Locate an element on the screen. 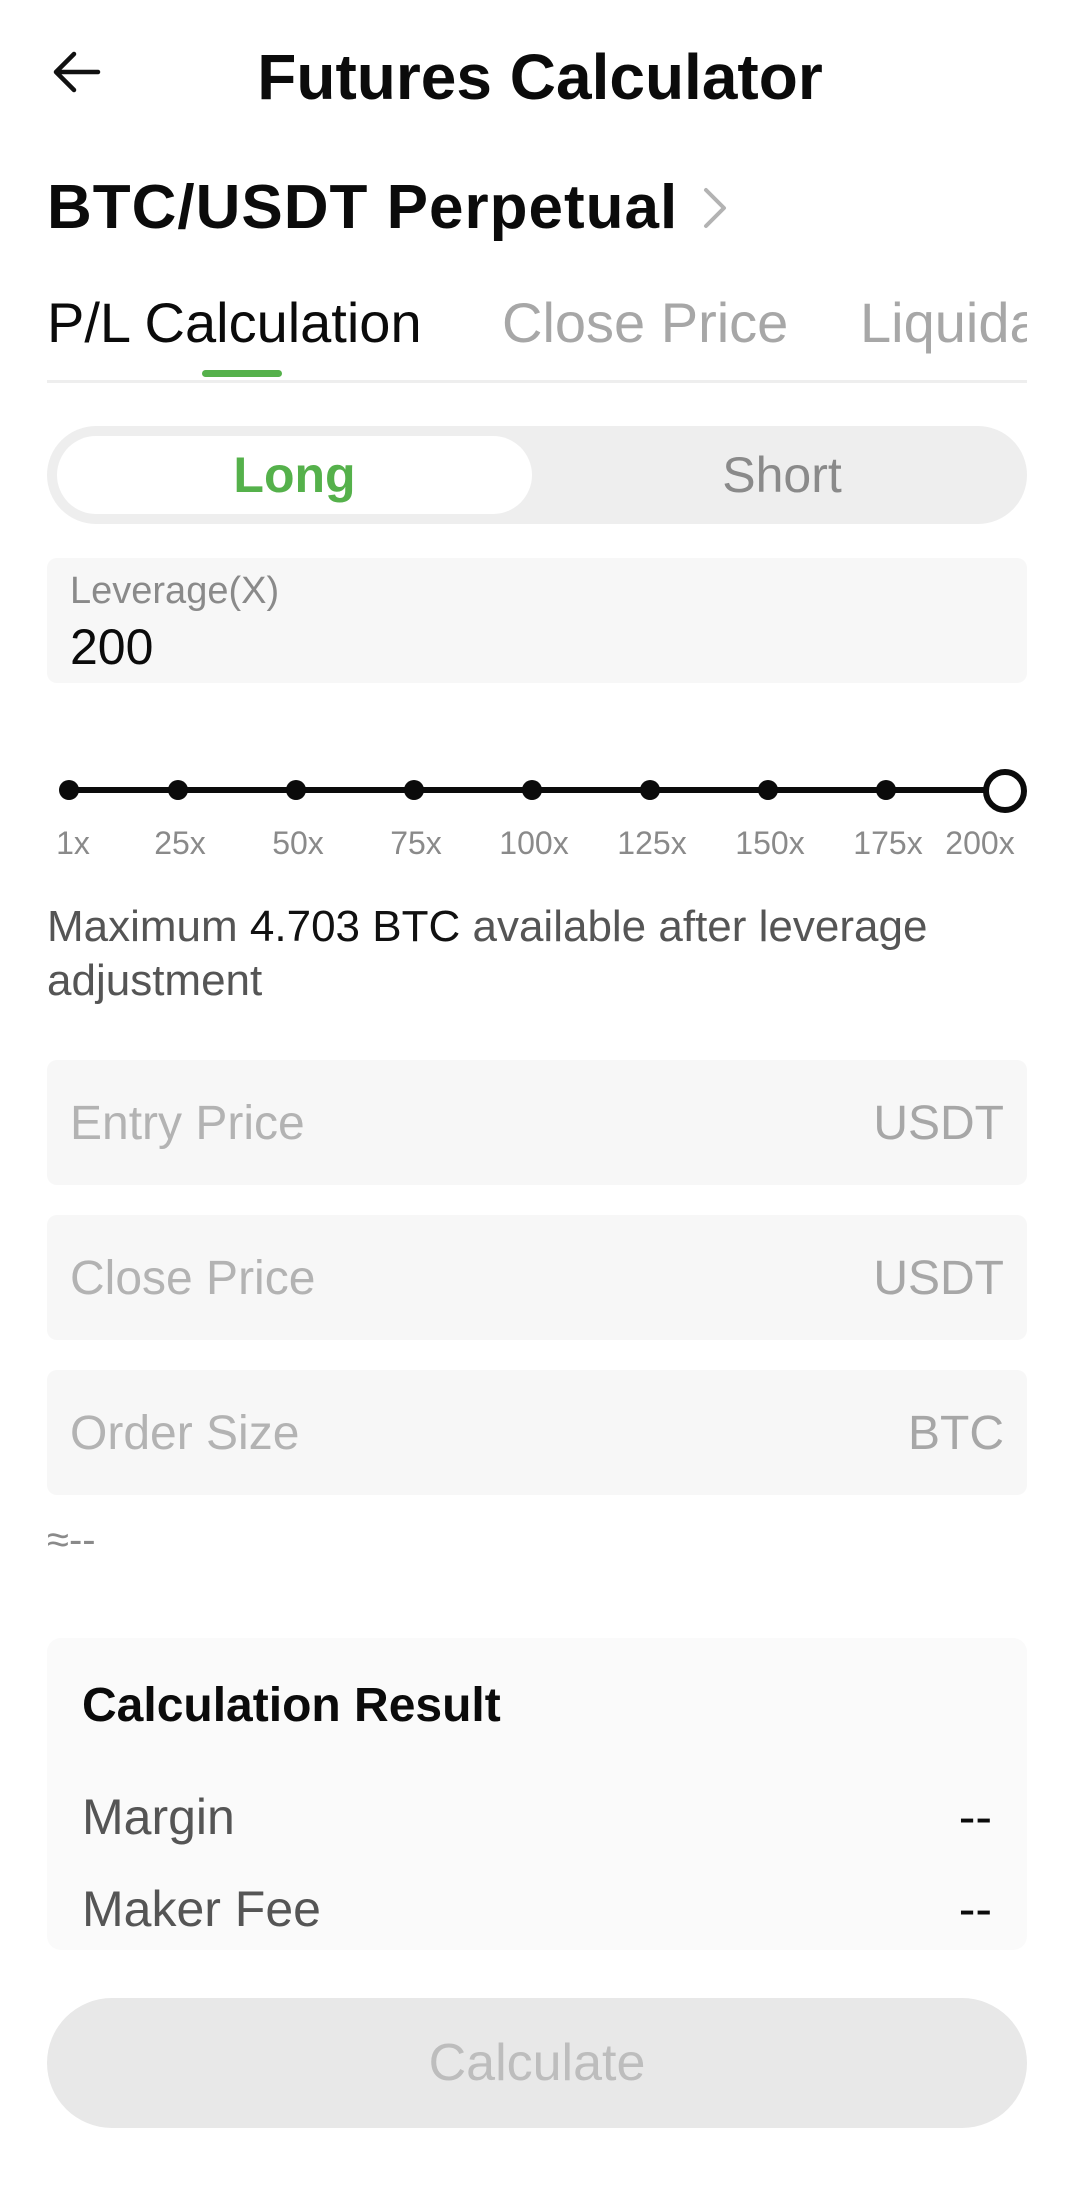 The height and width of the screenshot is (2185, 1080). entry-price-input: Entry Price USDT is located at coordinates (537, 1122).